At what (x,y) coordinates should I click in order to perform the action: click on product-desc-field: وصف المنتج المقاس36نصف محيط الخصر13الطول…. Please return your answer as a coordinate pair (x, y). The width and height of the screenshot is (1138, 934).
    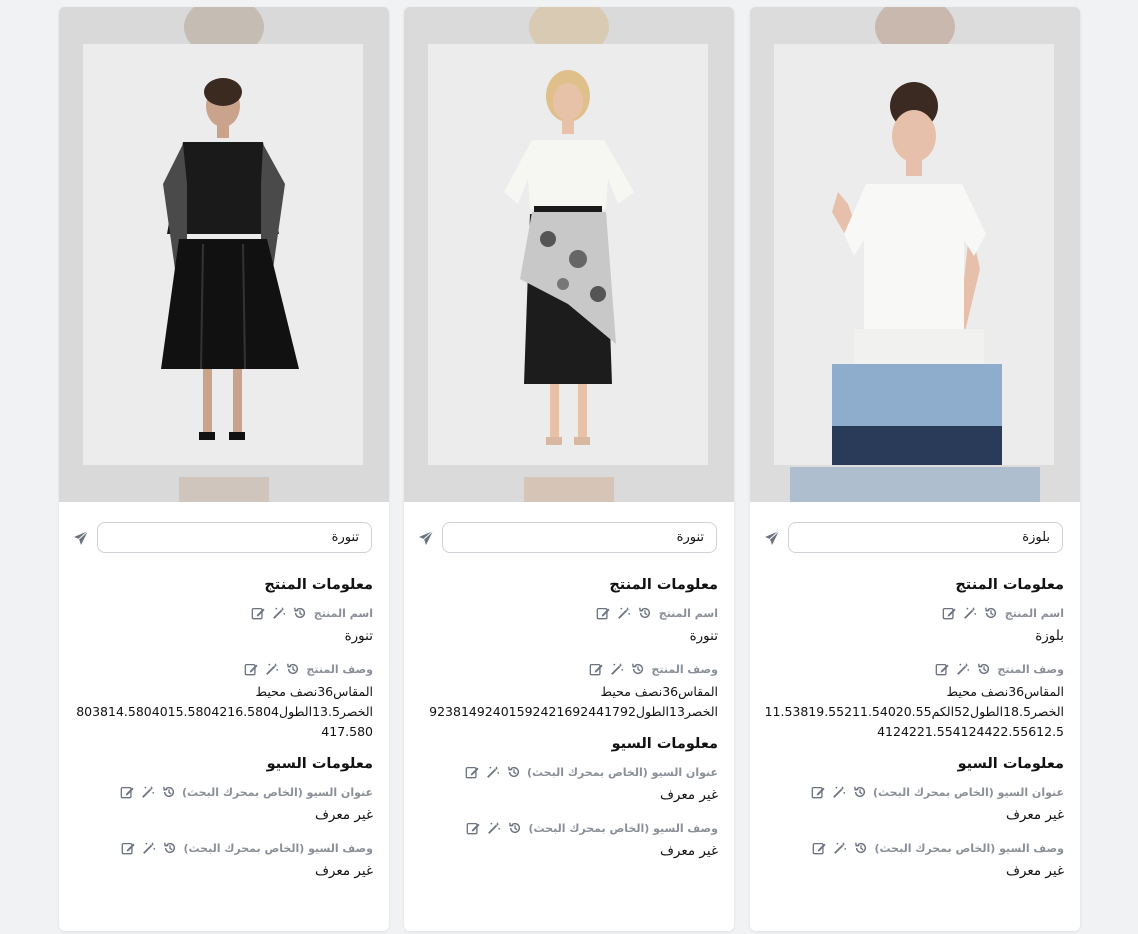
    Looking at the image, I should click on (568, 691).